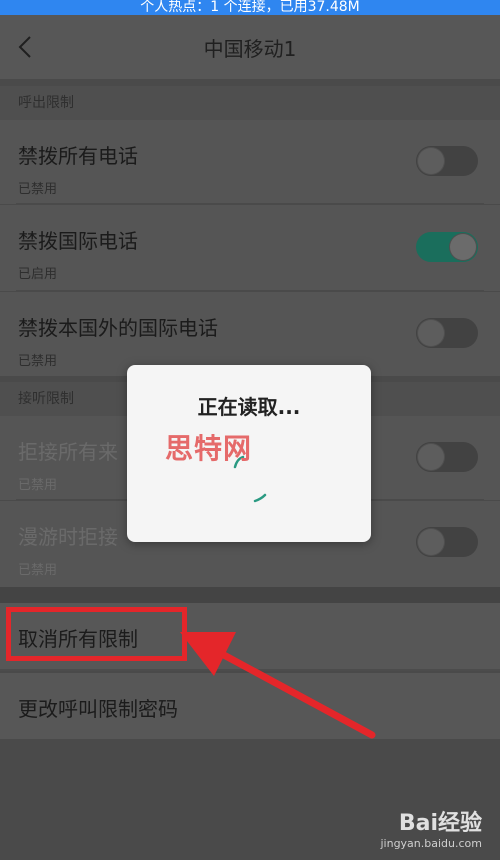 The image size is (500, 860). Describe the element at coordinates (209, 448) in the screenshot. I see `watermark: 思特网` at that location.